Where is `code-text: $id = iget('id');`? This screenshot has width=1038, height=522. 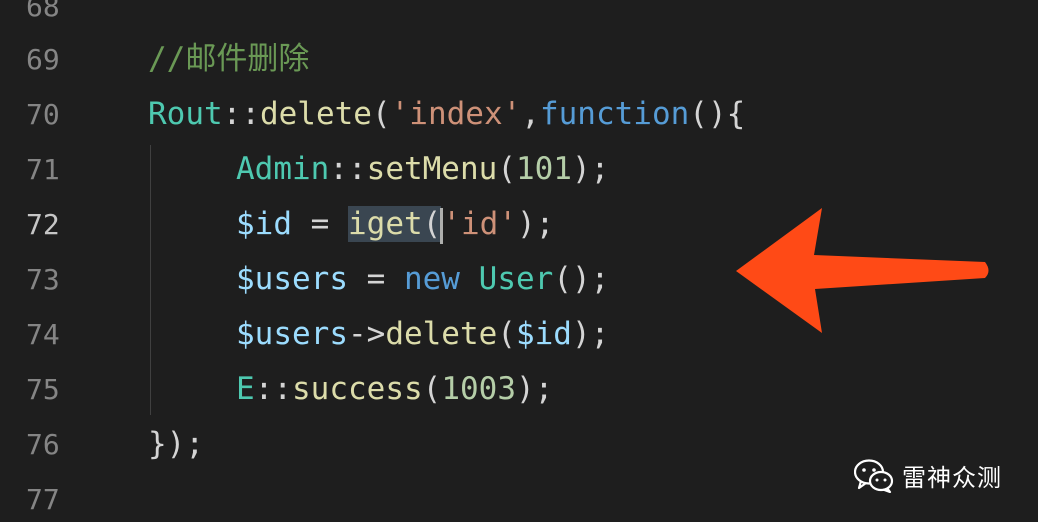 code-text: $id = iget('id'); is located at coordinates (395, 224).